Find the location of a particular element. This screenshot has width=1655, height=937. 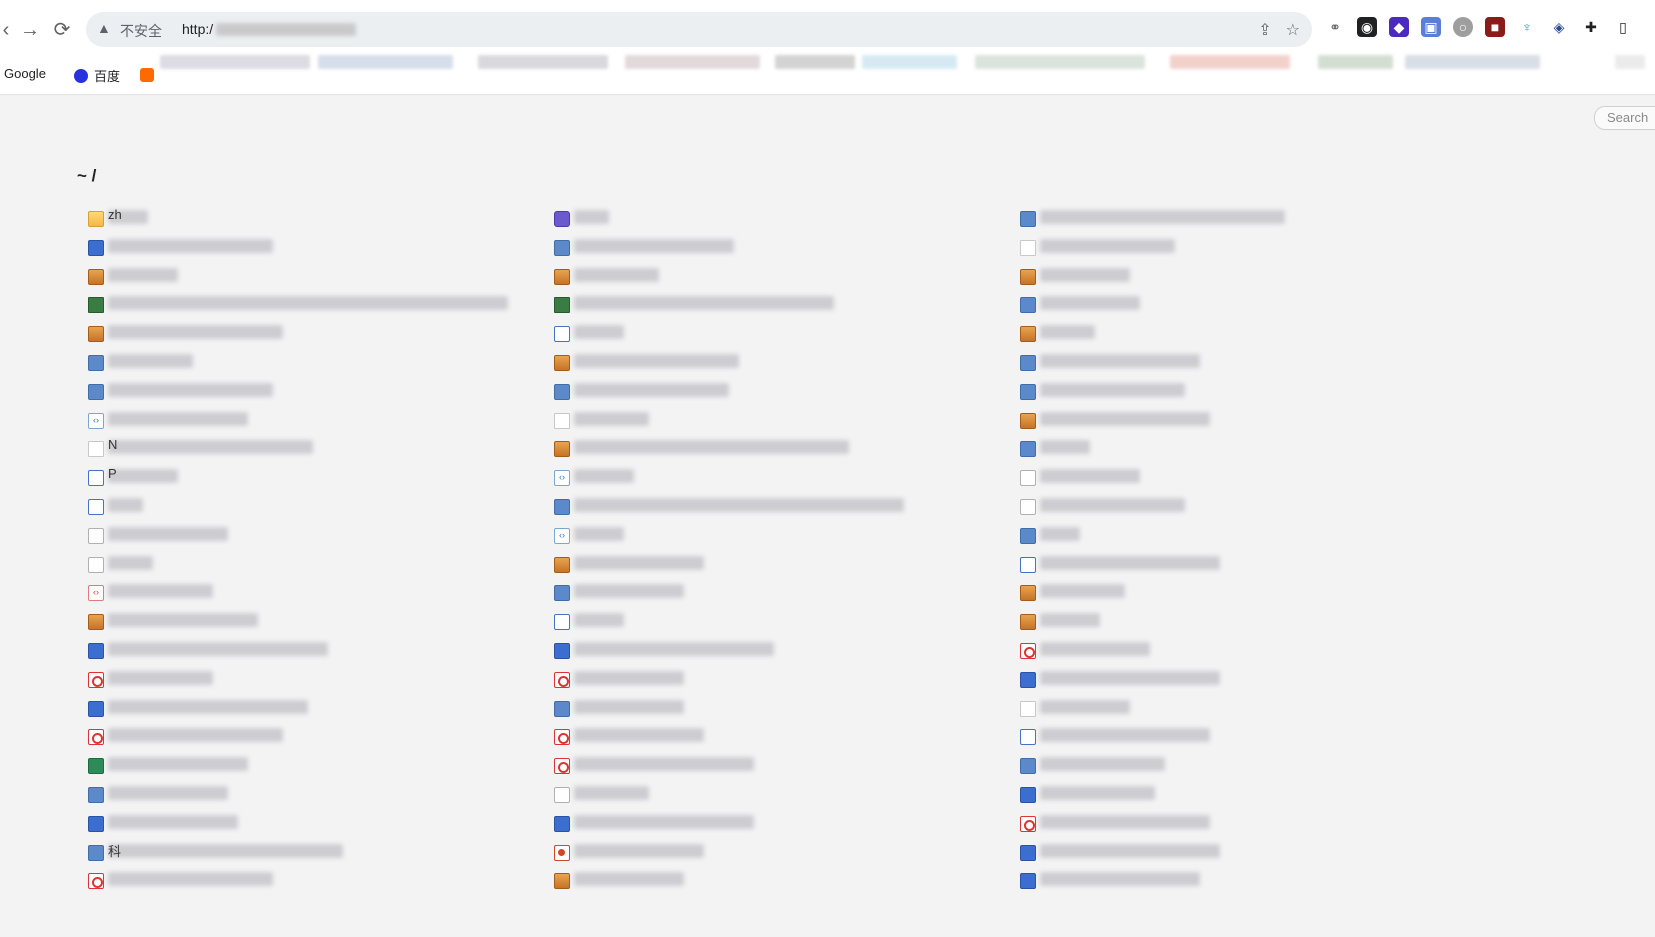

warning-icon: ▲ is located at coordinates (104, 28).